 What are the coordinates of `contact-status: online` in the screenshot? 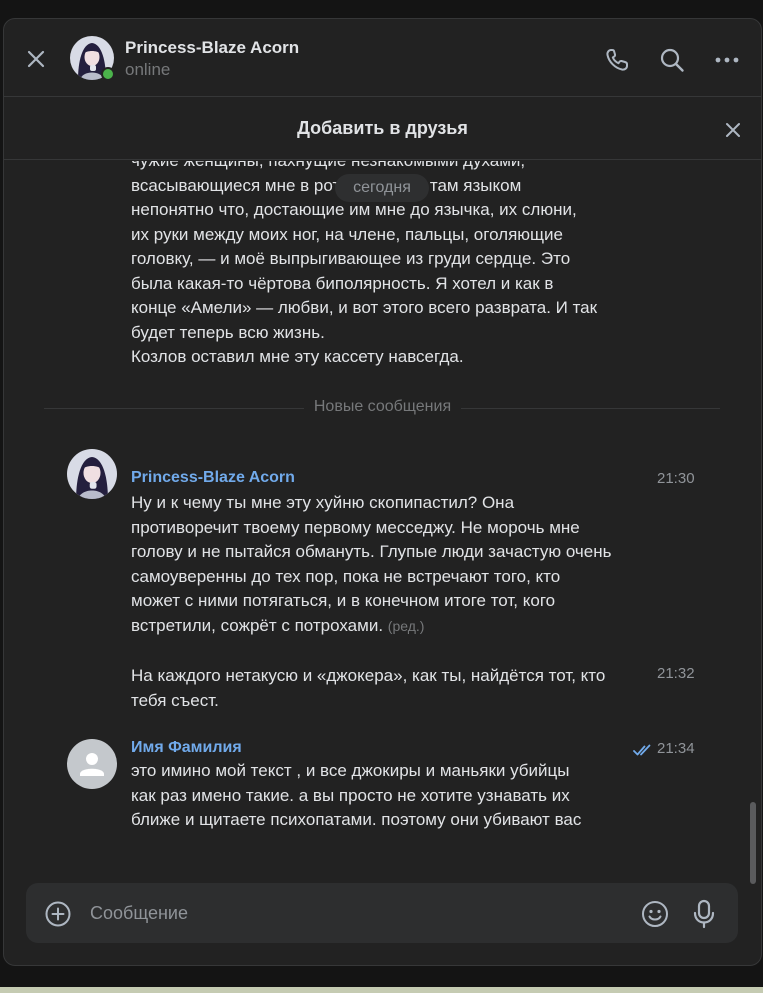 It's located at (148, 69).